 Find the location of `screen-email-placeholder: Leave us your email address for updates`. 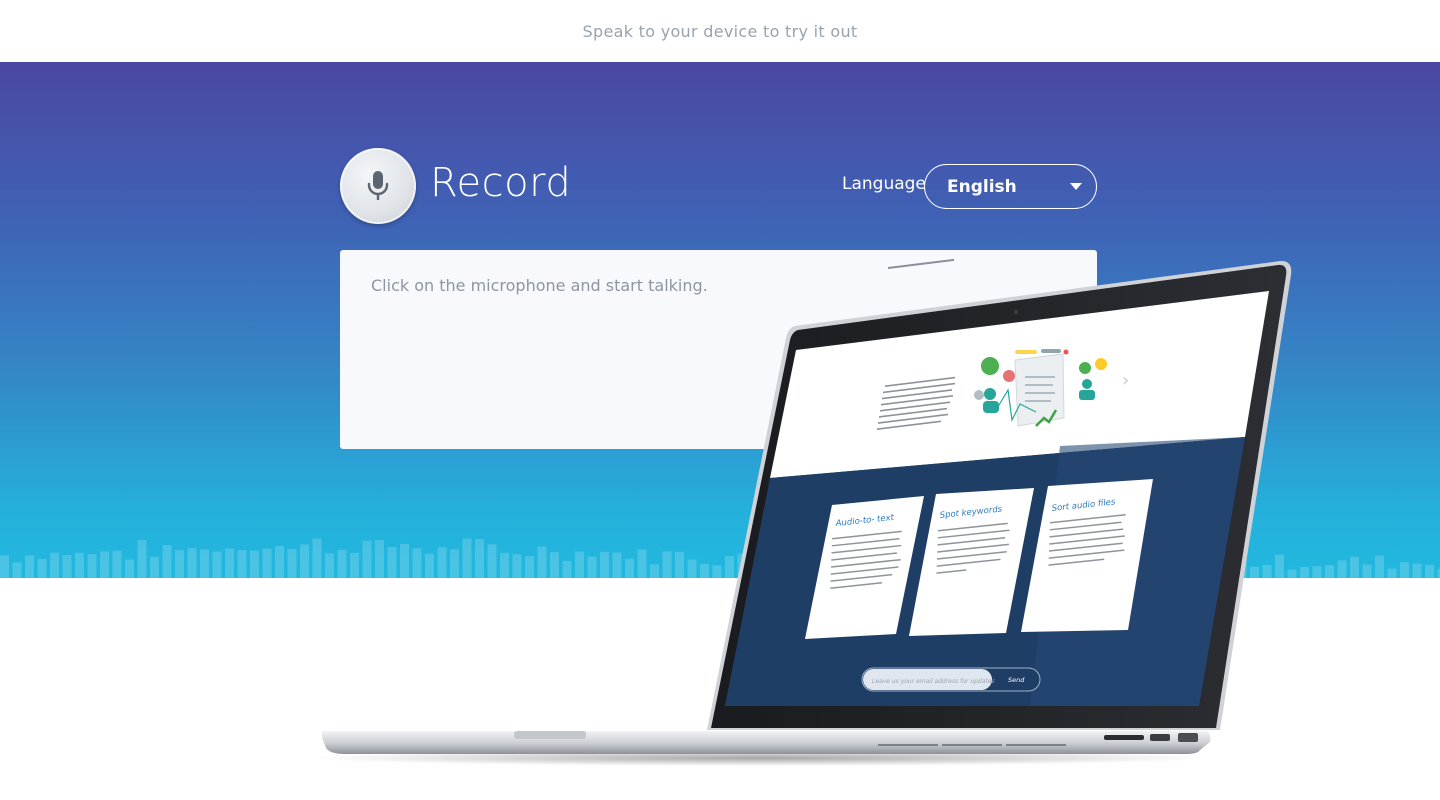

screen-email-placeholder: Leave us your email address for updates is located at coordinates (933, 681).